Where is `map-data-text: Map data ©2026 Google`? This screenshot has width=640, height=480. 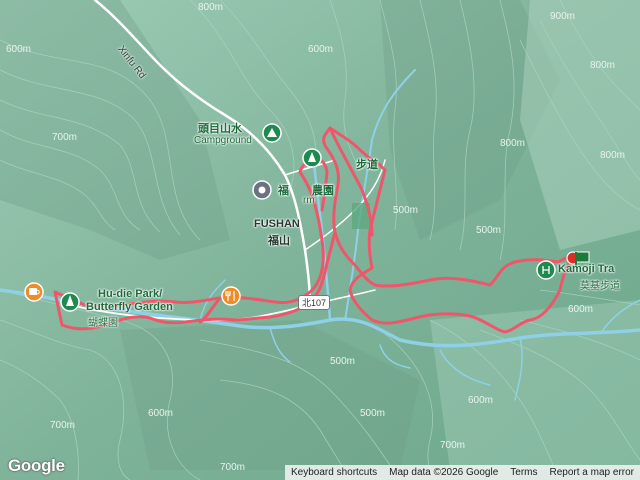 map-data-text: Map data ©2026 Google is located at coordinates (444, 472).